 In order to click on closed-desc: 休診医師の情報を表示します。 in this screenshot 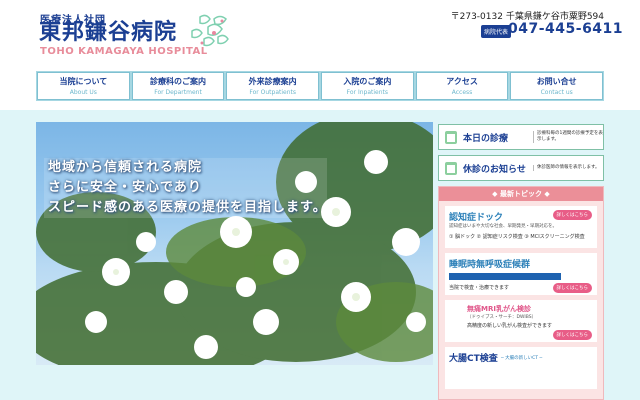, I will do `click(568, 168)`.